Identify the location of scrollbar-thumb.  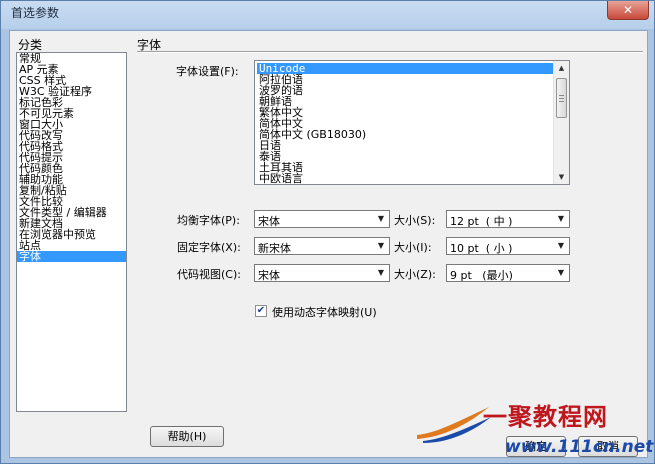
(561, 98).